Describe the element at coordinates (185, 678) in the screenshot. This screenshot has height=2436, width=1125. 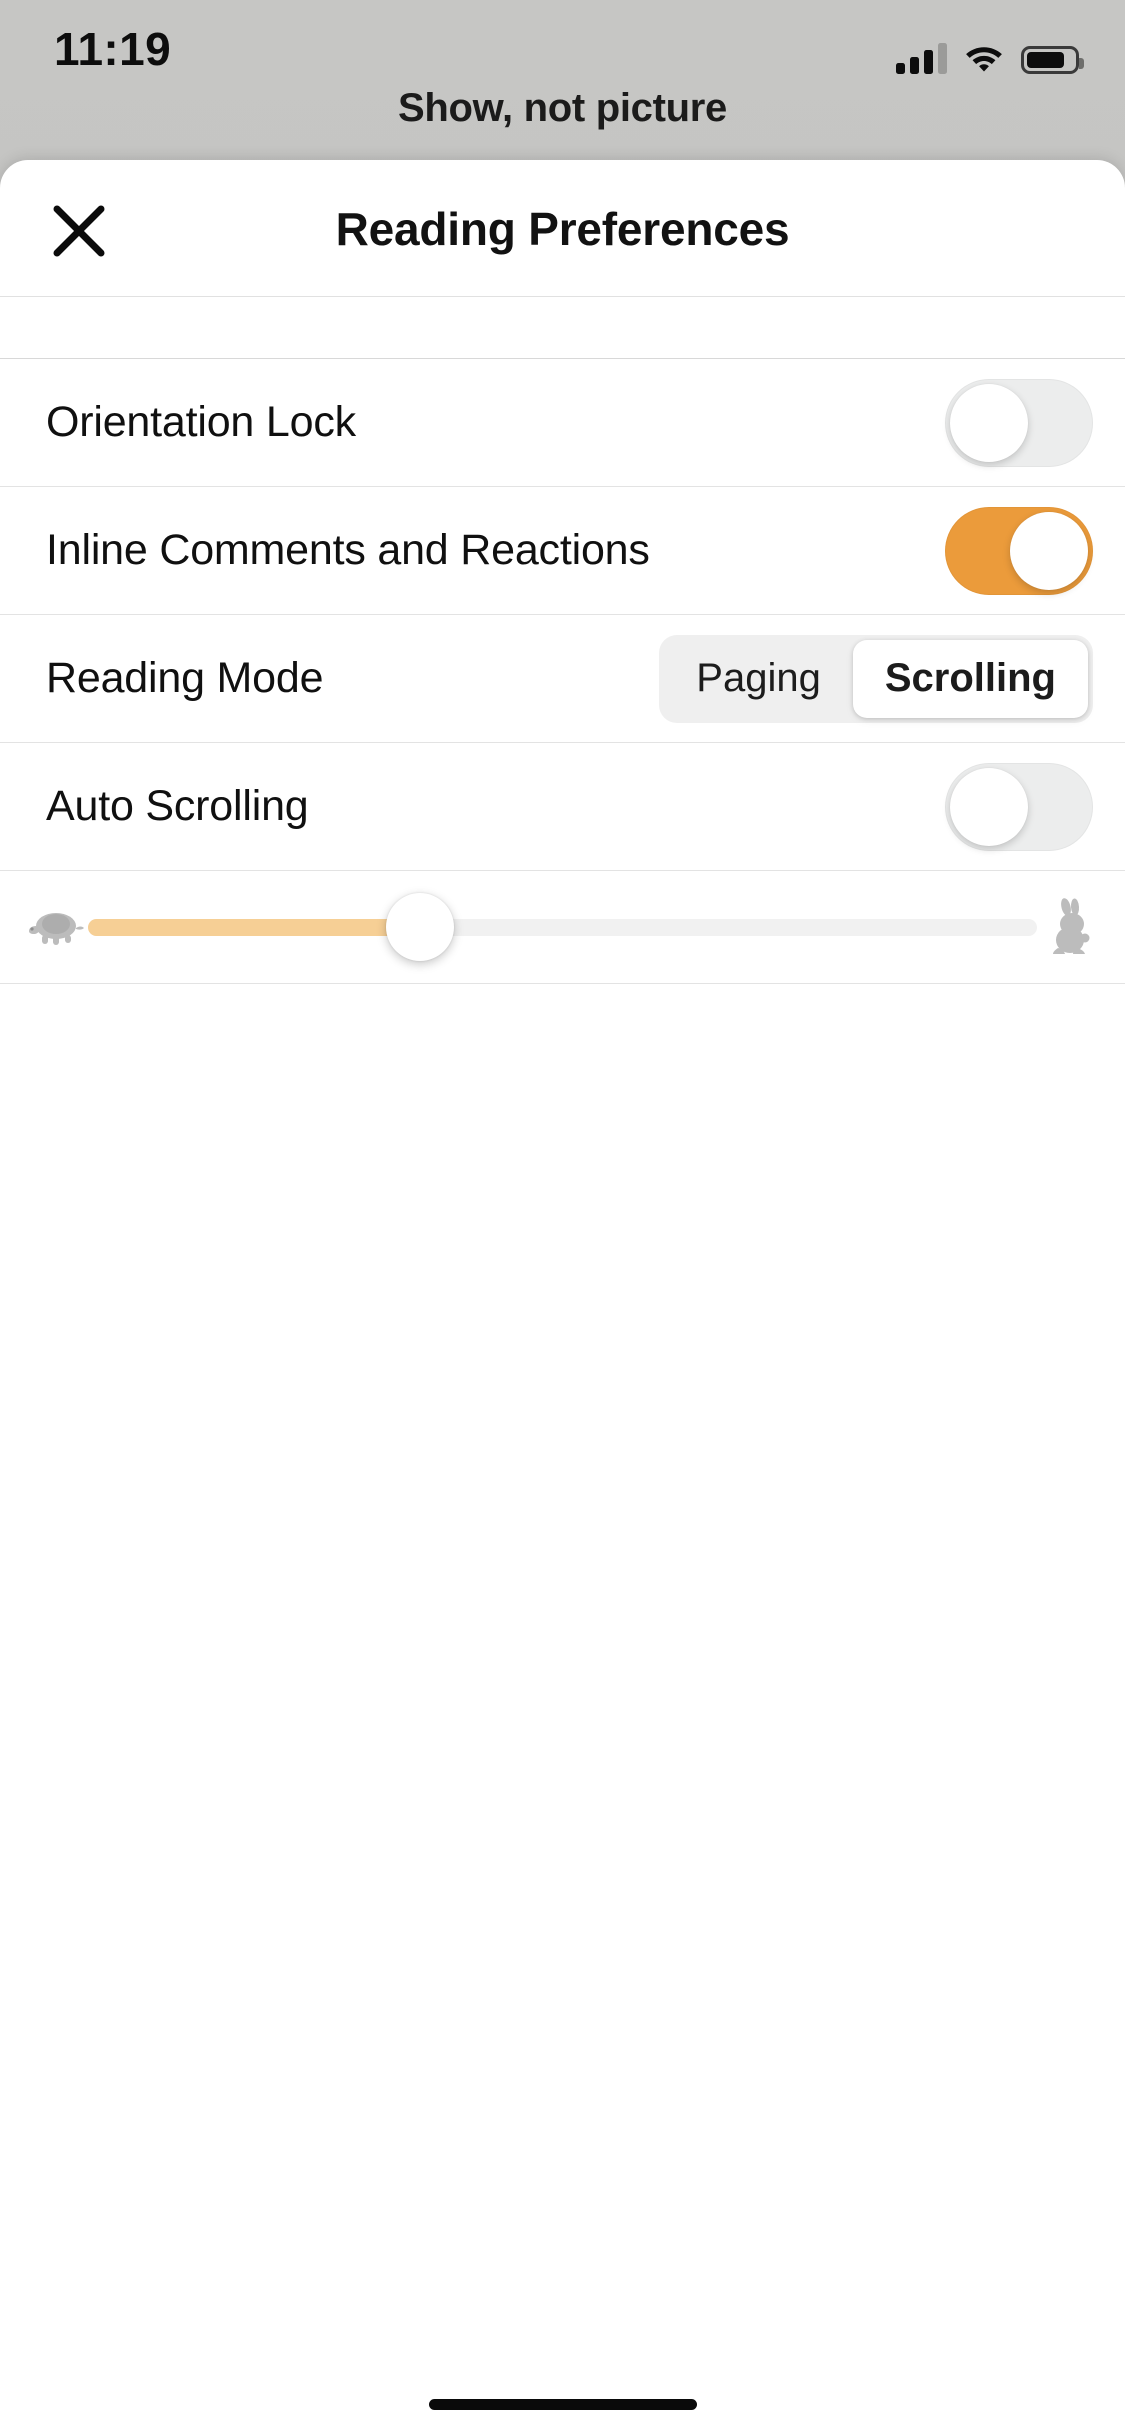
I see `reading-mode-label: Reading Mode` at that location.